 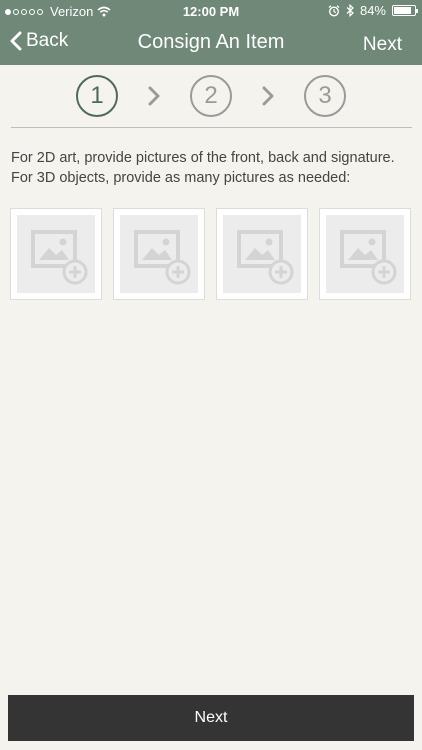 I want to click on stepper: 1 2 3, so click(x=211, y=96).